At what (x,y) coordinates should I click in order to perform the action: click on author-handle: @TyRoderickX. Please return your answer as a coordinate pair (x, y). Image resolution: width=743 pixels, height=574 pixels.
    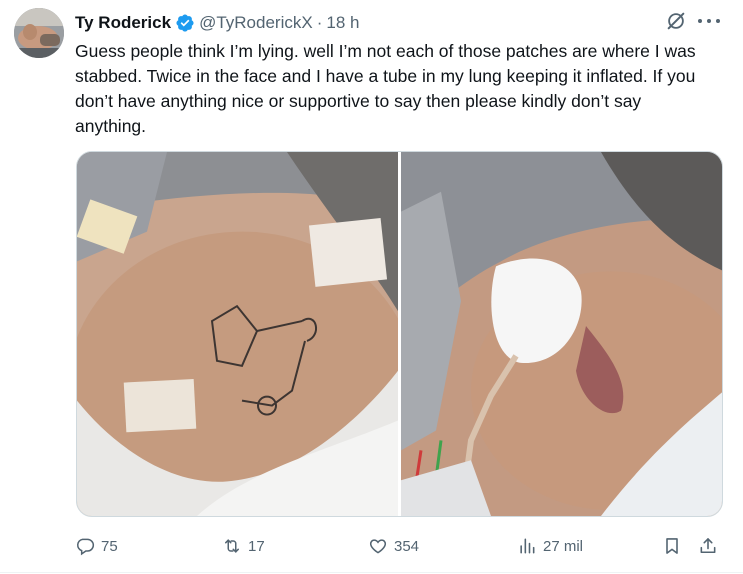
    Looking at the image, I should click on (256, 23).